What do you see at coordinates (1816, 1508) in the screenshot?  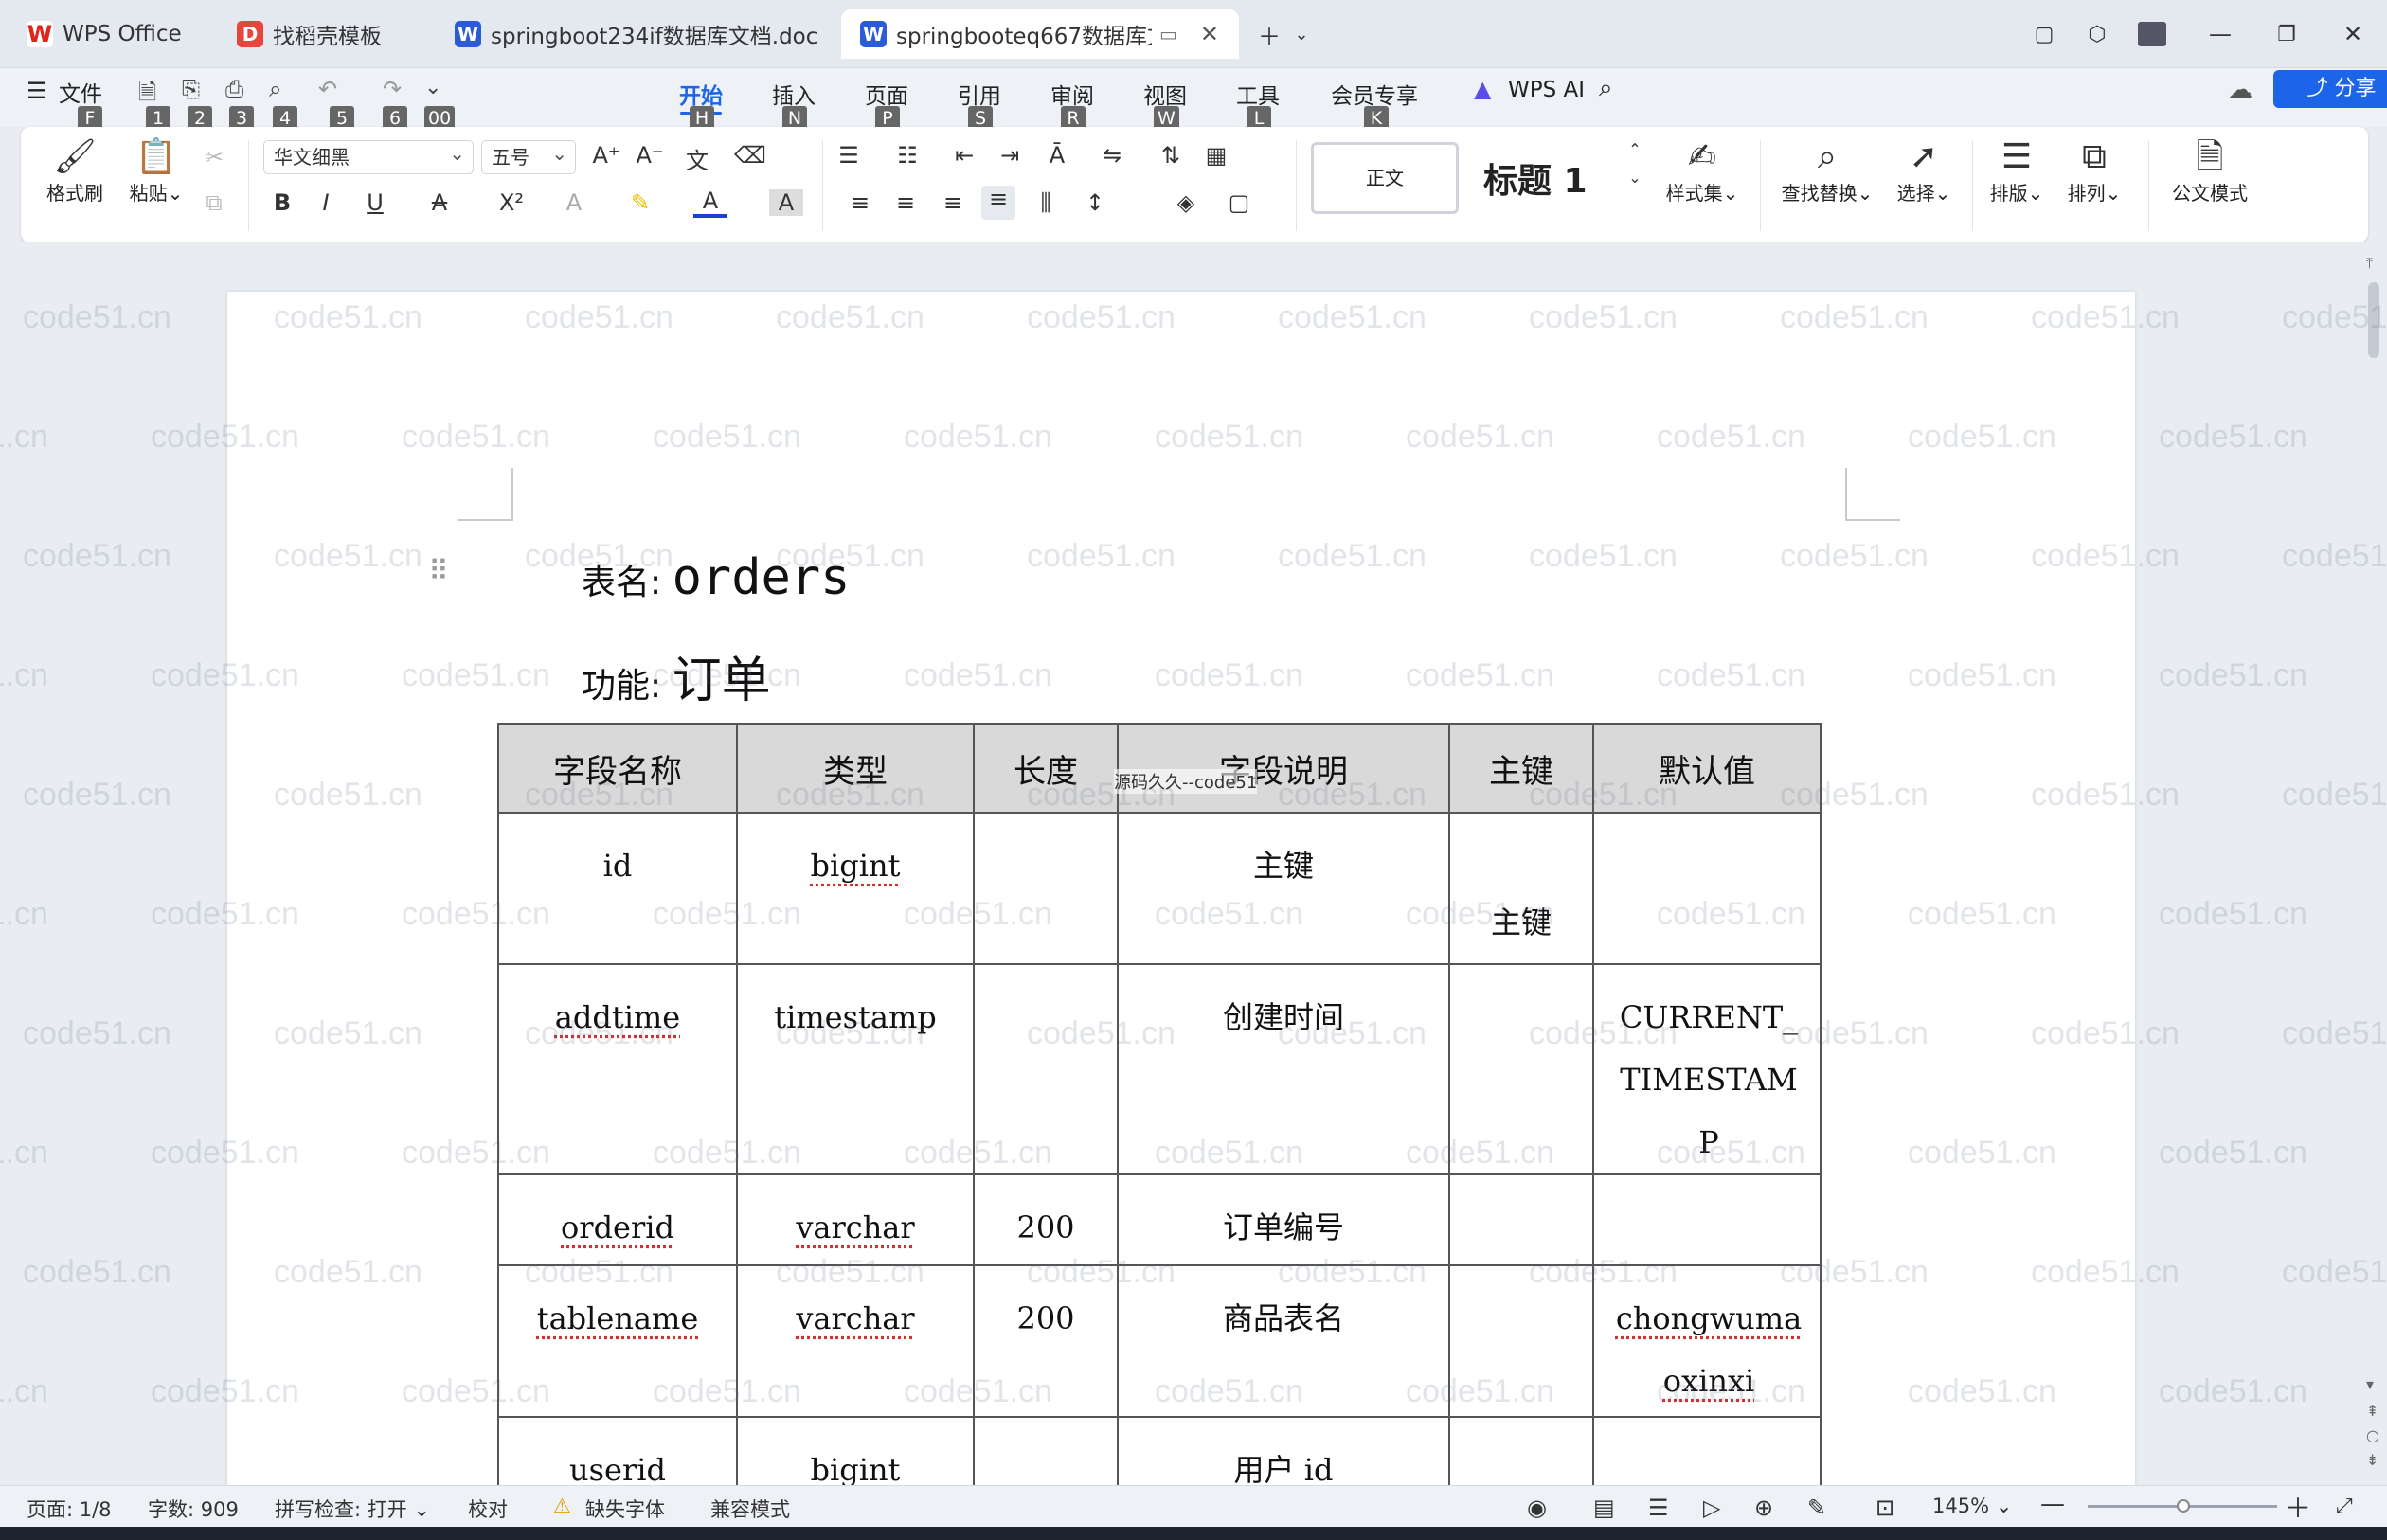 I see `pen-icon: ✎` at bounding box center [1816, 1508].